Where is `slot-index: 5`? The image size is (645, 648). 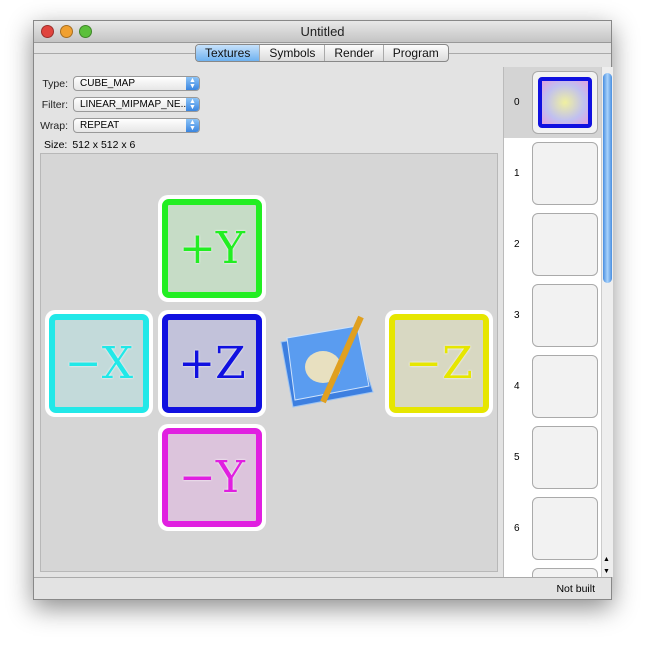 slot-index: 5 is located at coordinates (517, 457).